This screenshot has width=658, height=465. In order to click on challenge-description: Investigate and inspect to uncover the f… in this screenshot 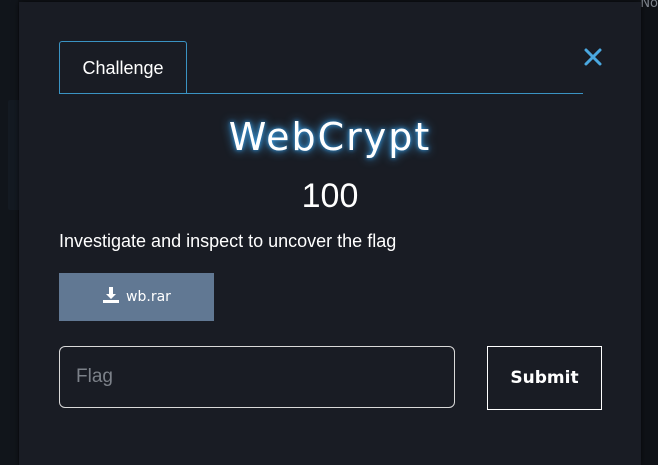, I will do `click(228, 241)`.